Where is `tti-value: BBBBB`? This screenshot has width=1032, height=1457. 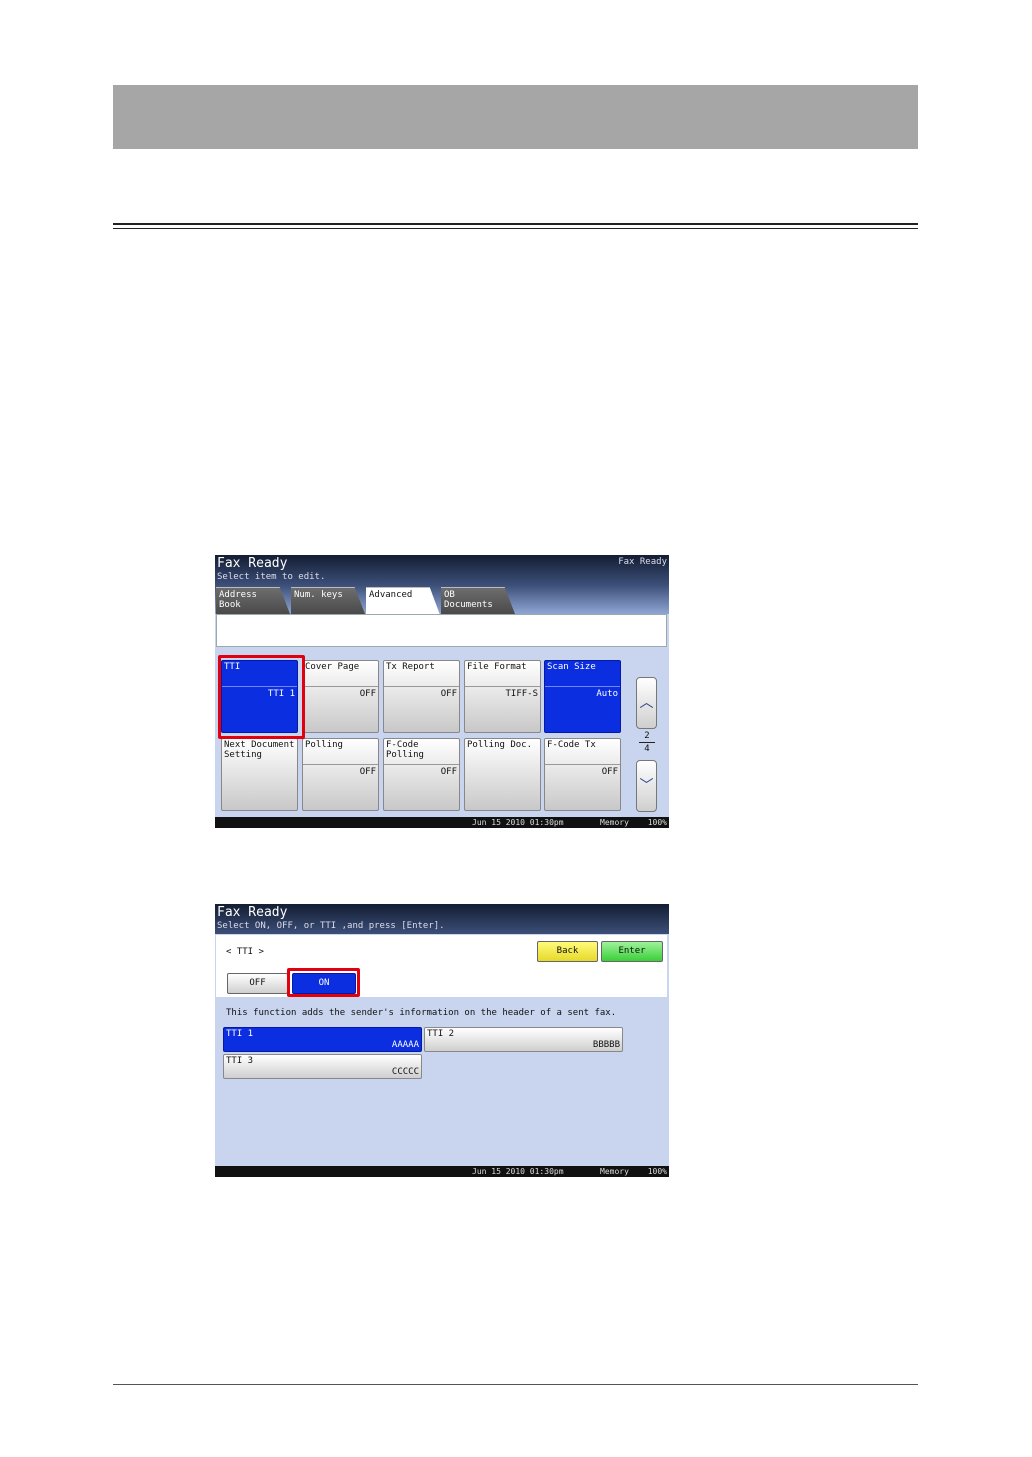 tti-value: BBBBB is located at coordinates (606, 1045).